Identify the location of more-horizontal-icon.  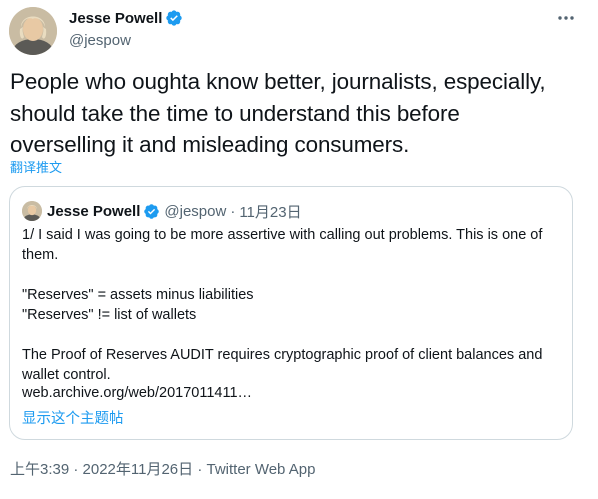
(566, 18).